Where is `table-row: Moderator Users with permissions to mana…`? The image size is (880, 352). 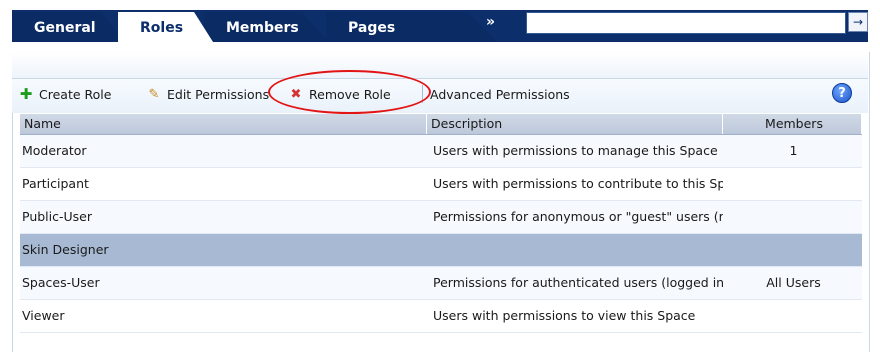 table-row: Moderator Users with permissions to mana… is located at coordinates (441, 151).